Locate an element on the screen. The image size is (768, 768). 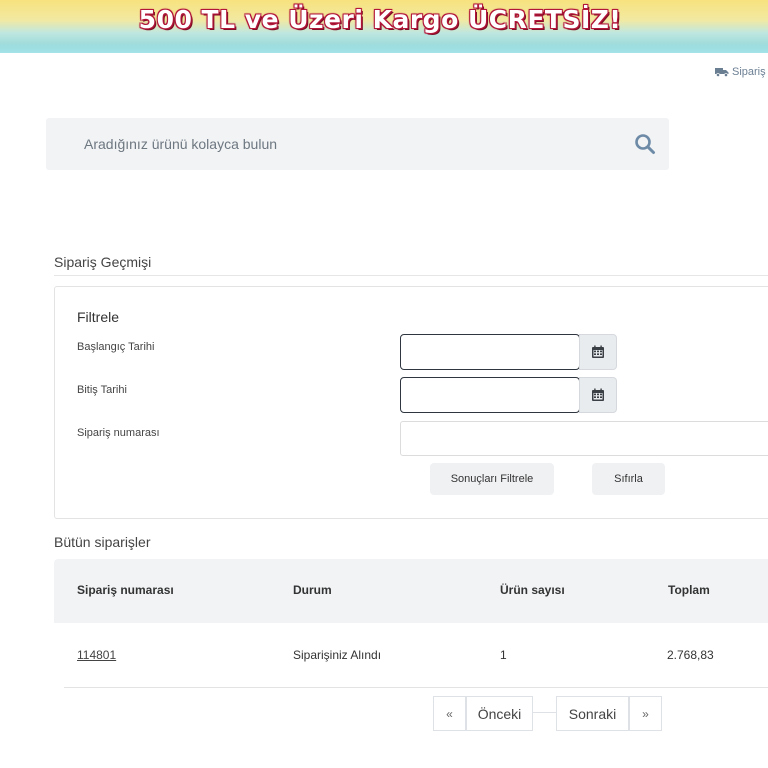
pagination-last-button: » is located at coordinates (645, 713).